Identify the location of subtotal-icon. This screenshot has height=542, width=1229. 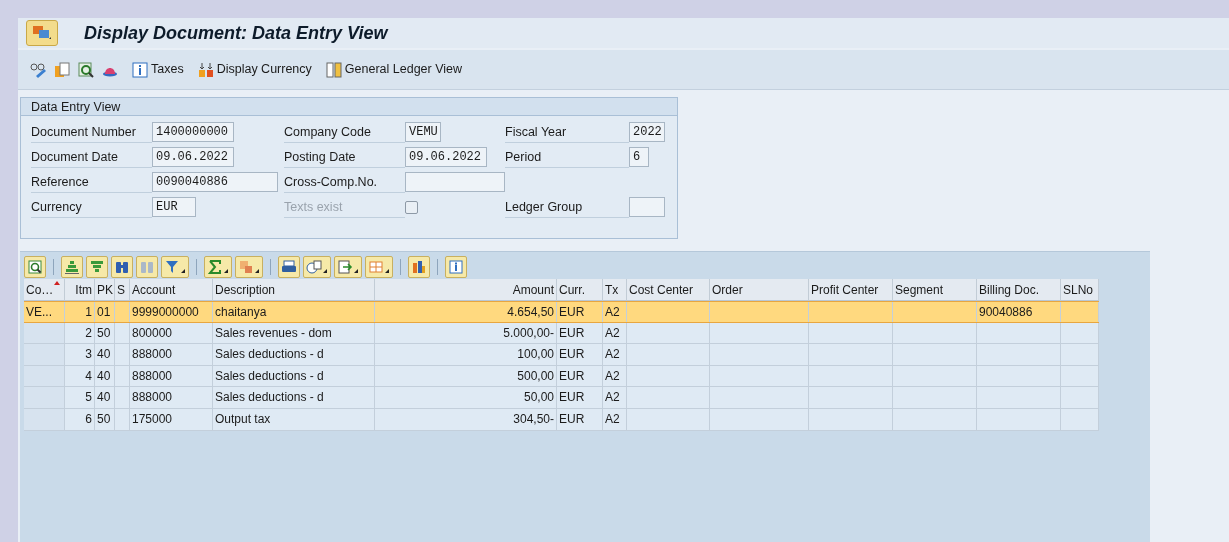
(249, 266).